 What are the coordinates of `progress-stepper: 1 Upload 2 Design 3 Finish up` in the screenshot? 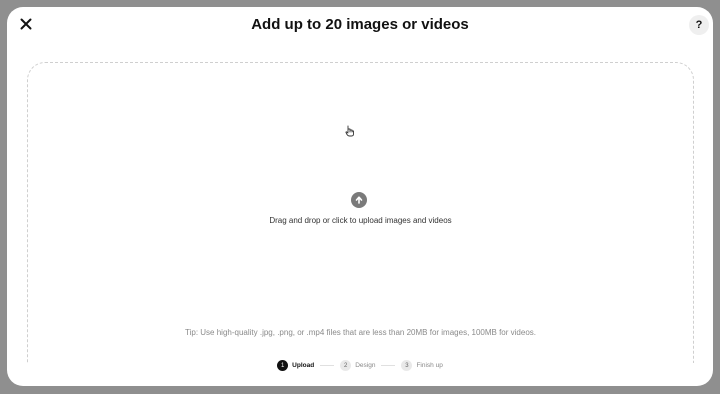 It's located at (360, 365).